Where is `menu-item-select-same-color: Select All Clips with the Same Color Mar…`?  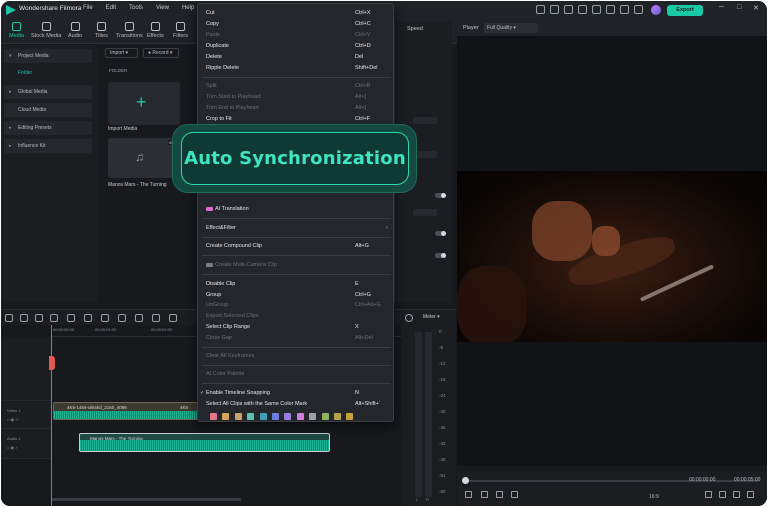
menu-item-select-same-color: Select All Clips with the Same Color Mar… is located at coordinates (256, 404).